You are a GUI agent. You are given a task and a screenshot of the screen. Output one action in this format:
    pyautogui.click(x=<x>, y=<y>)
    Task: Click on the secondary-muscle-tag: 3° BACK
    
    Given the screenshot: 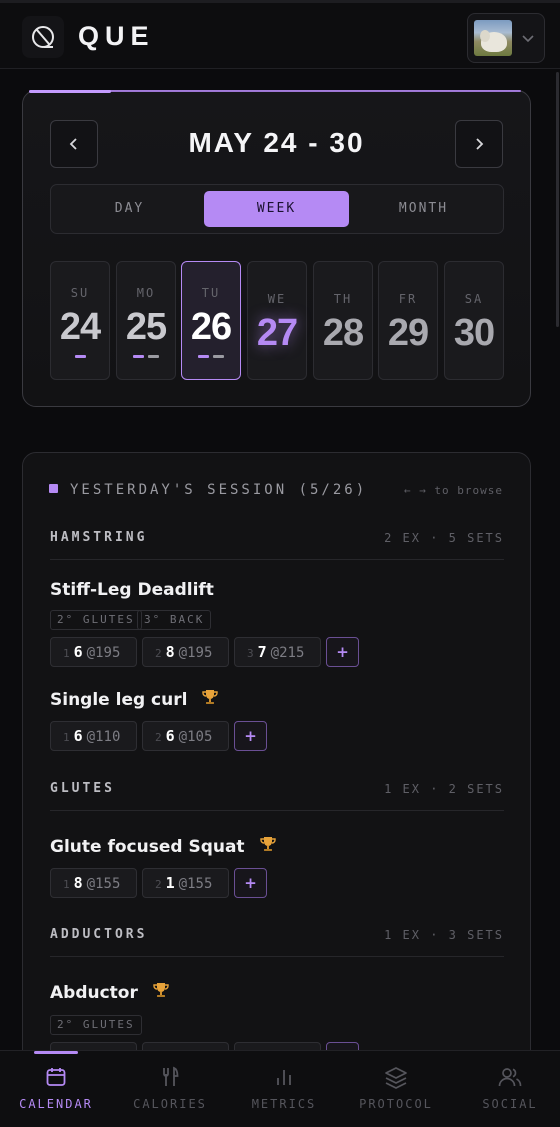 What is the action you would take?
    pyautogui.click(x=174, y=620)
    